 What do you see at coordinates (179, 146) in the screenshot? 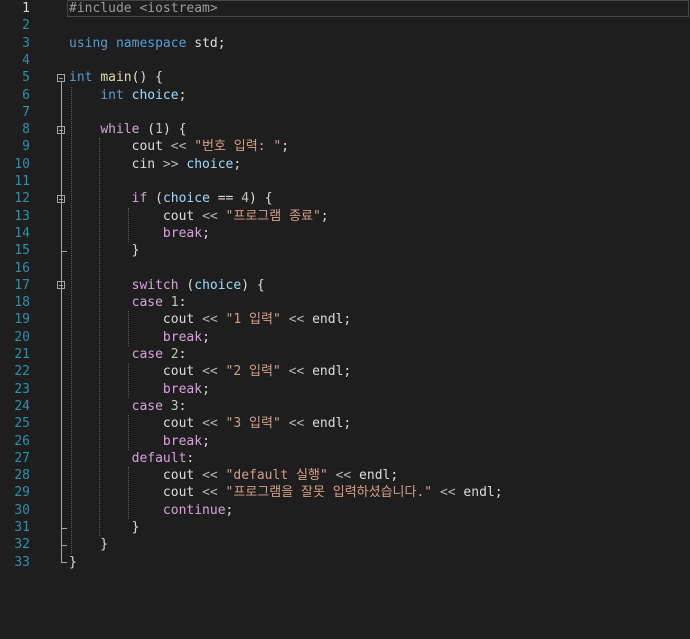
I see `line-code: cout << "번호 입력: ";` at bounding box center [179, 146].